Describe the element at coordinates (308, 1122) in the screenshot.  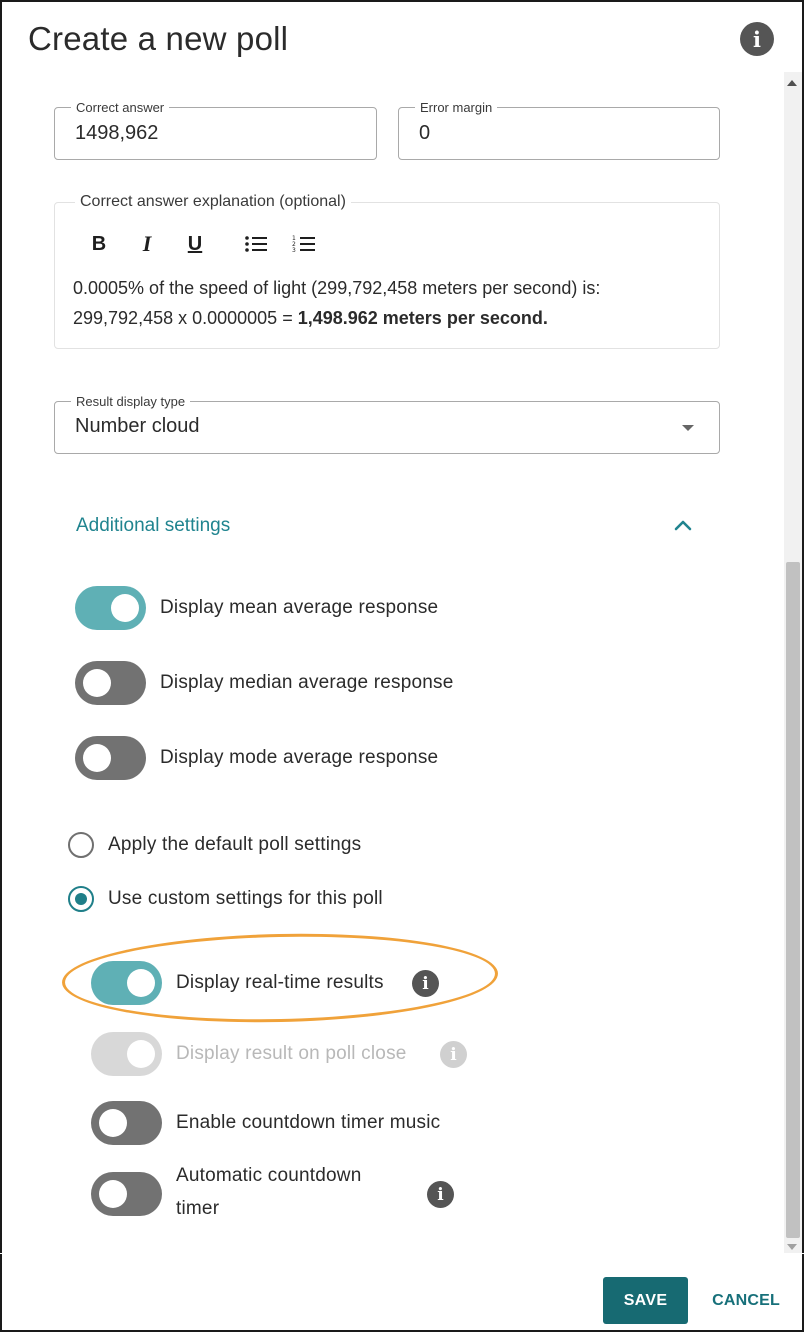
I see `countdown-music-label: Enable countdown timer music` at that location.